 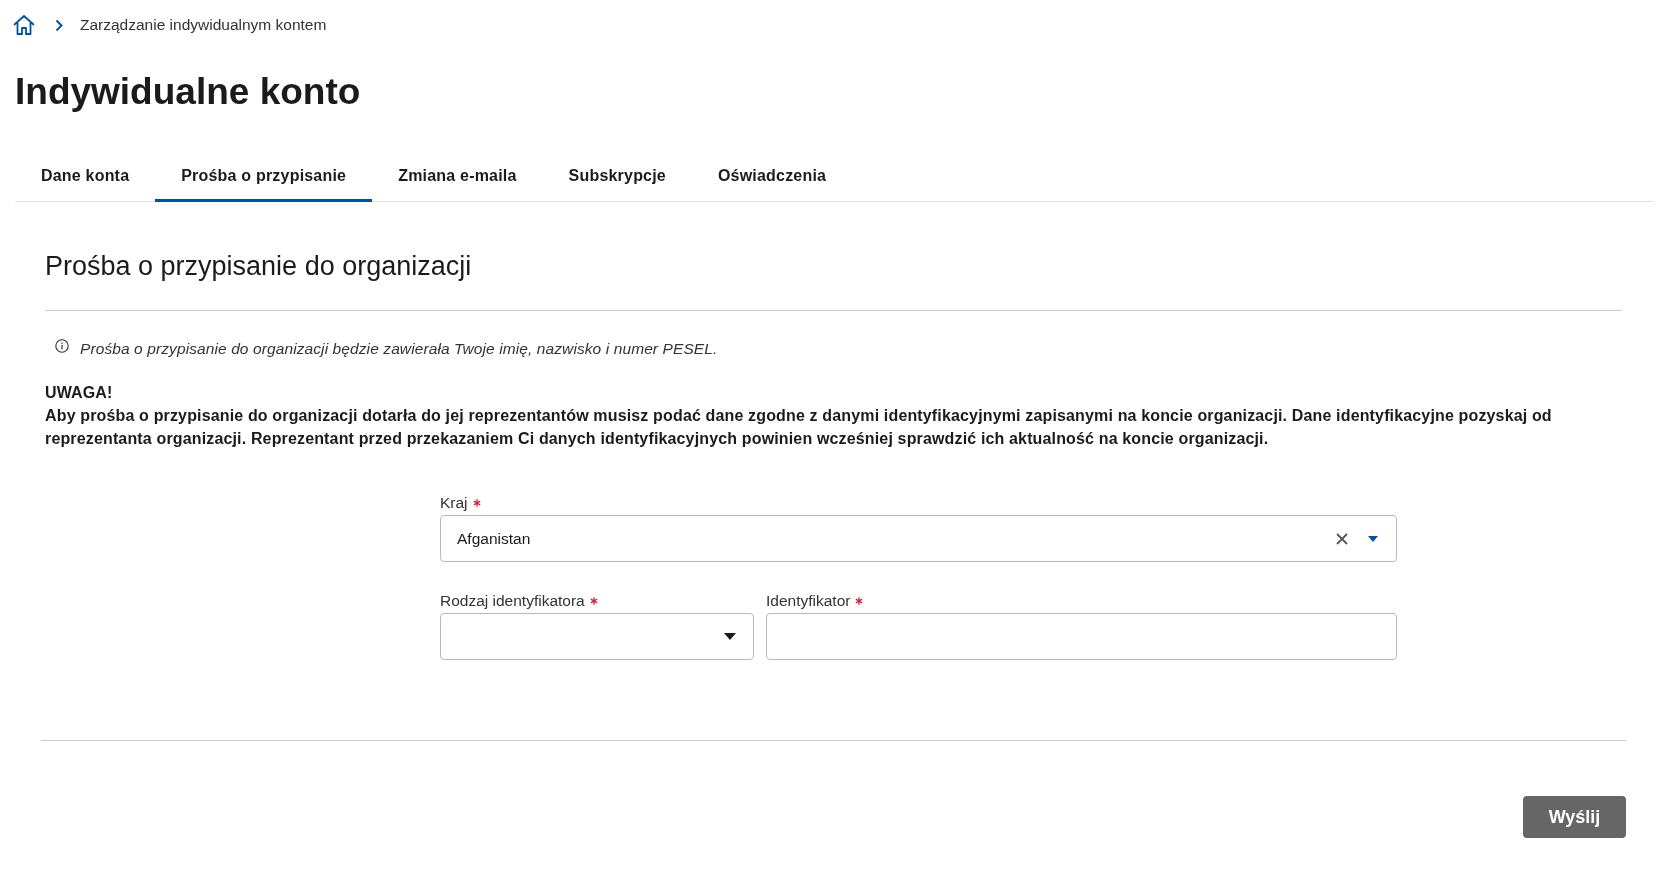 What do you see at coordinates (24, 25) in the screenshot?
I see `home-icon` at bounding box center [24, 25].